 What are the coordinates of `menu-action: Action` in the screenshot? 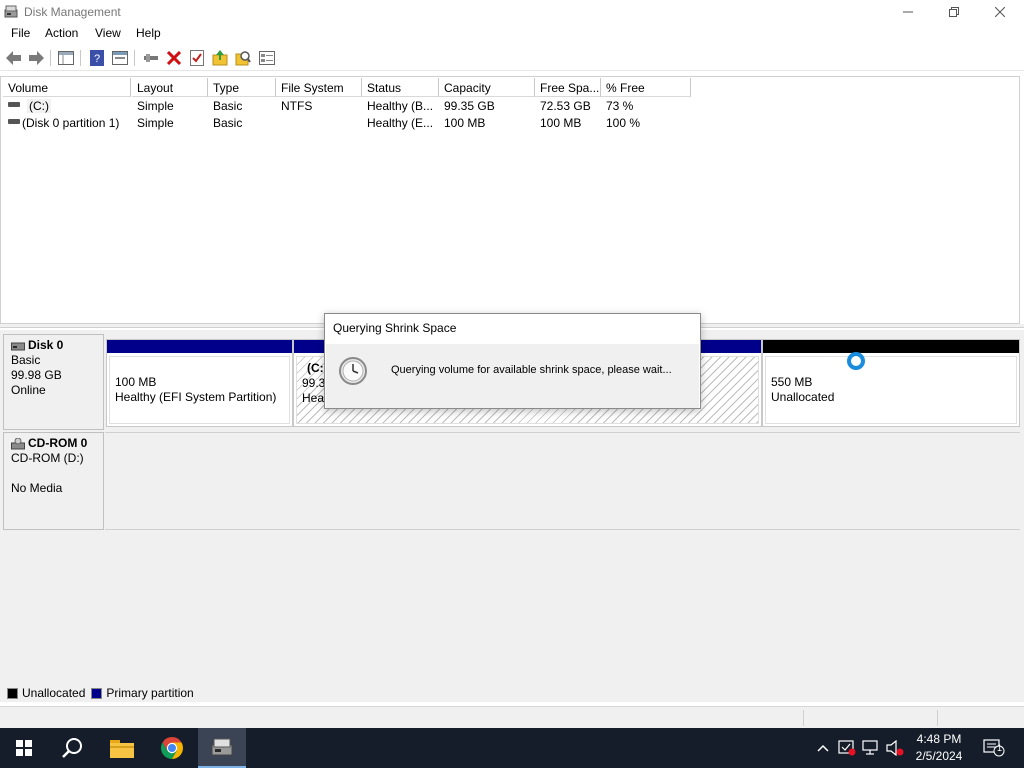 It's located at (61, 33).